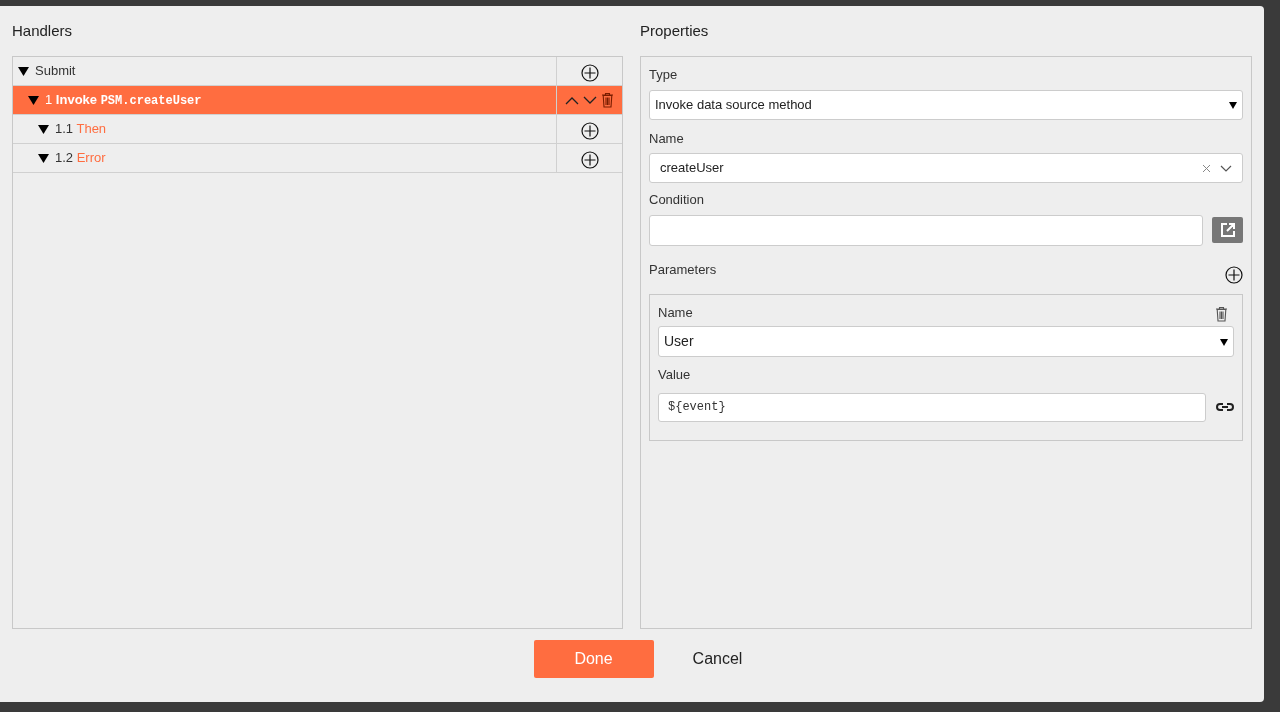 The height and width of the screenshot is (712, 1280). I want to click on panel-title: Properties, so click(675, 31).